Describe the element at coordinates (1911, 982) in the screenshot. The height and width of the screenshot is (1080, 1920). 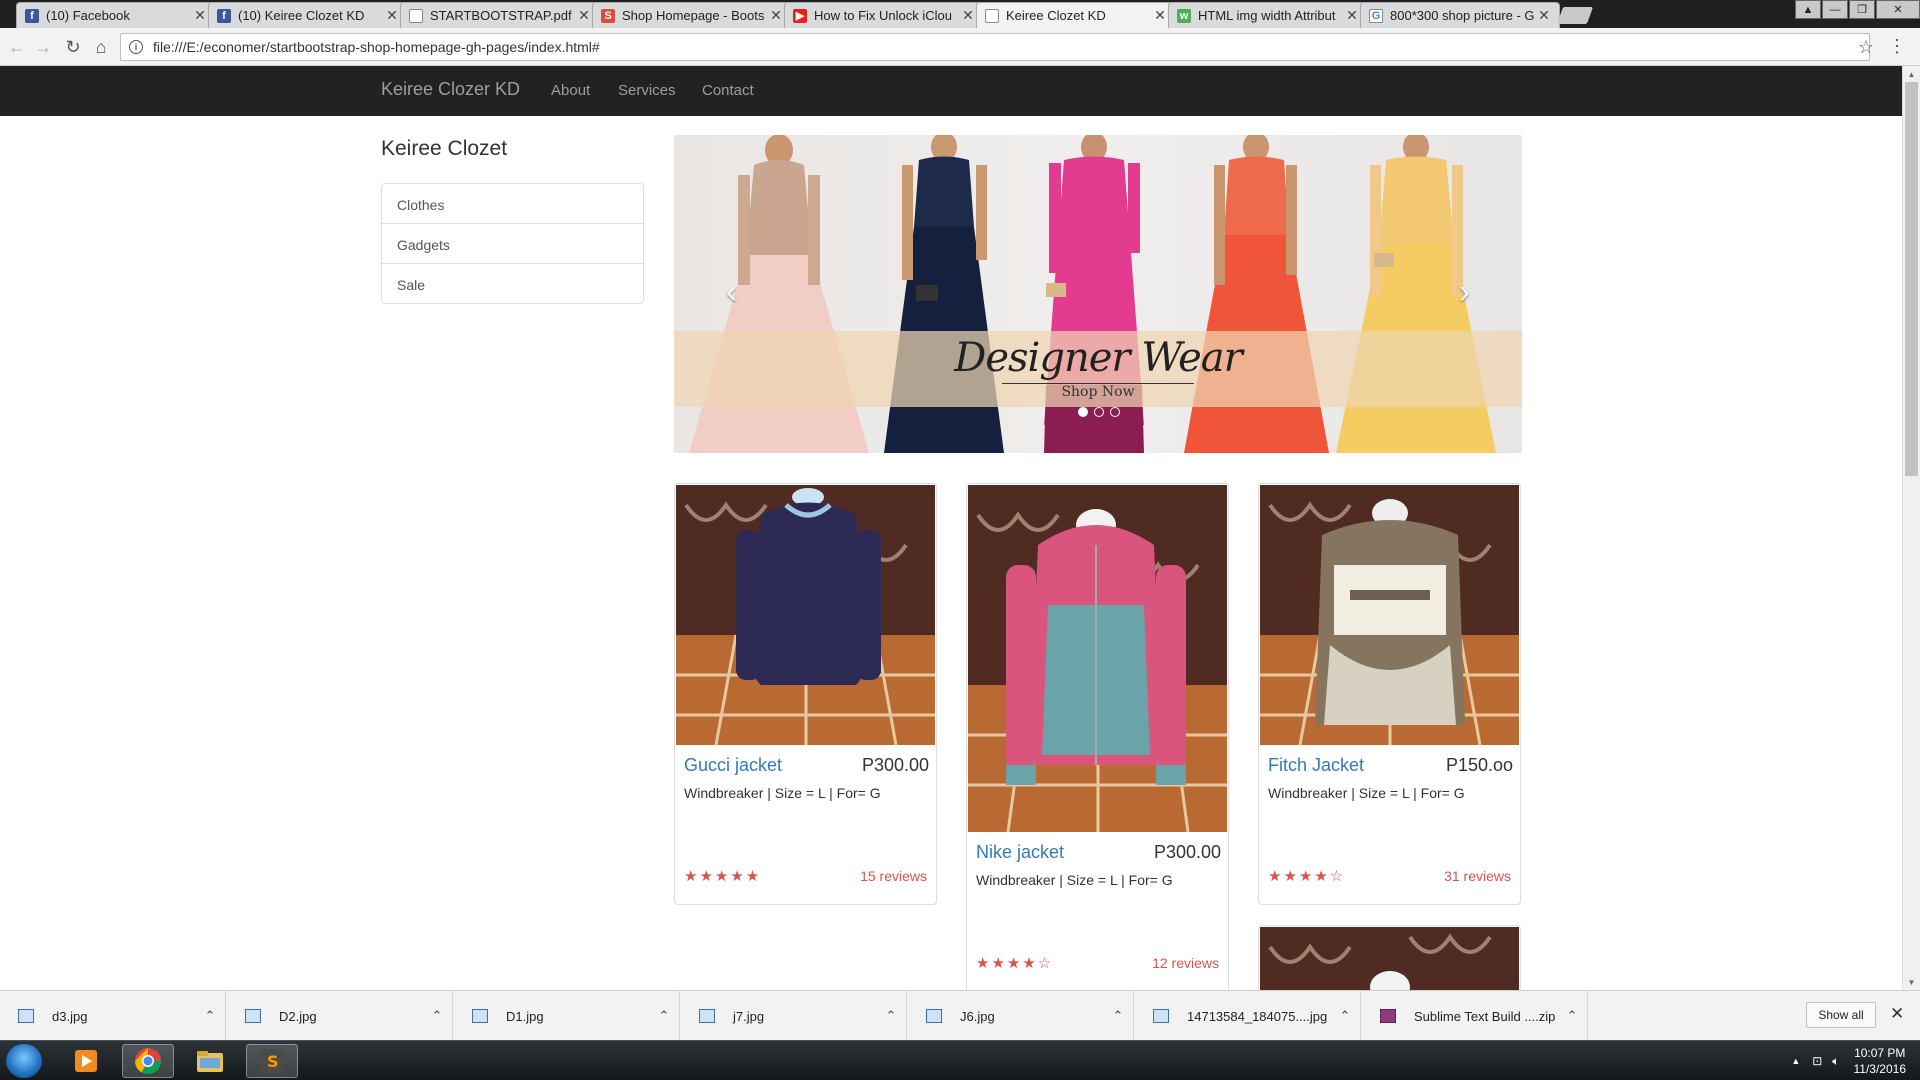
I see `scroll-down-arrow-icon: ▼` at that location.